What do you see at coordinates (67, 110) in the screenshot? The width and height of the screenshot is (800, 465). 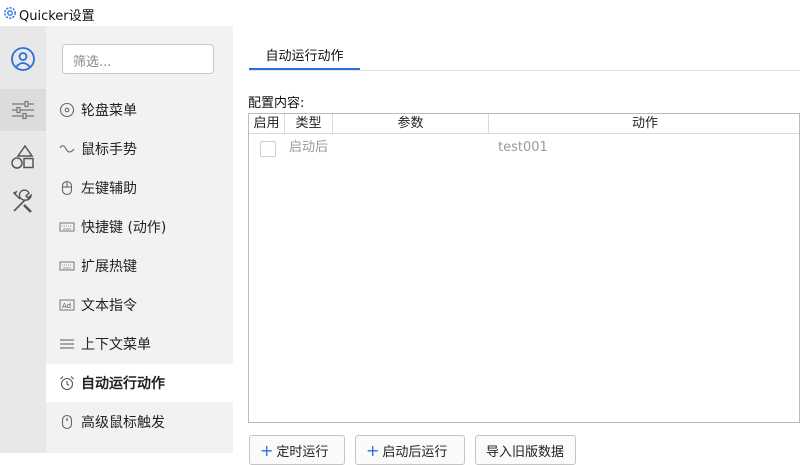 I see `wheel-icon` at bounding box center [67, 110].